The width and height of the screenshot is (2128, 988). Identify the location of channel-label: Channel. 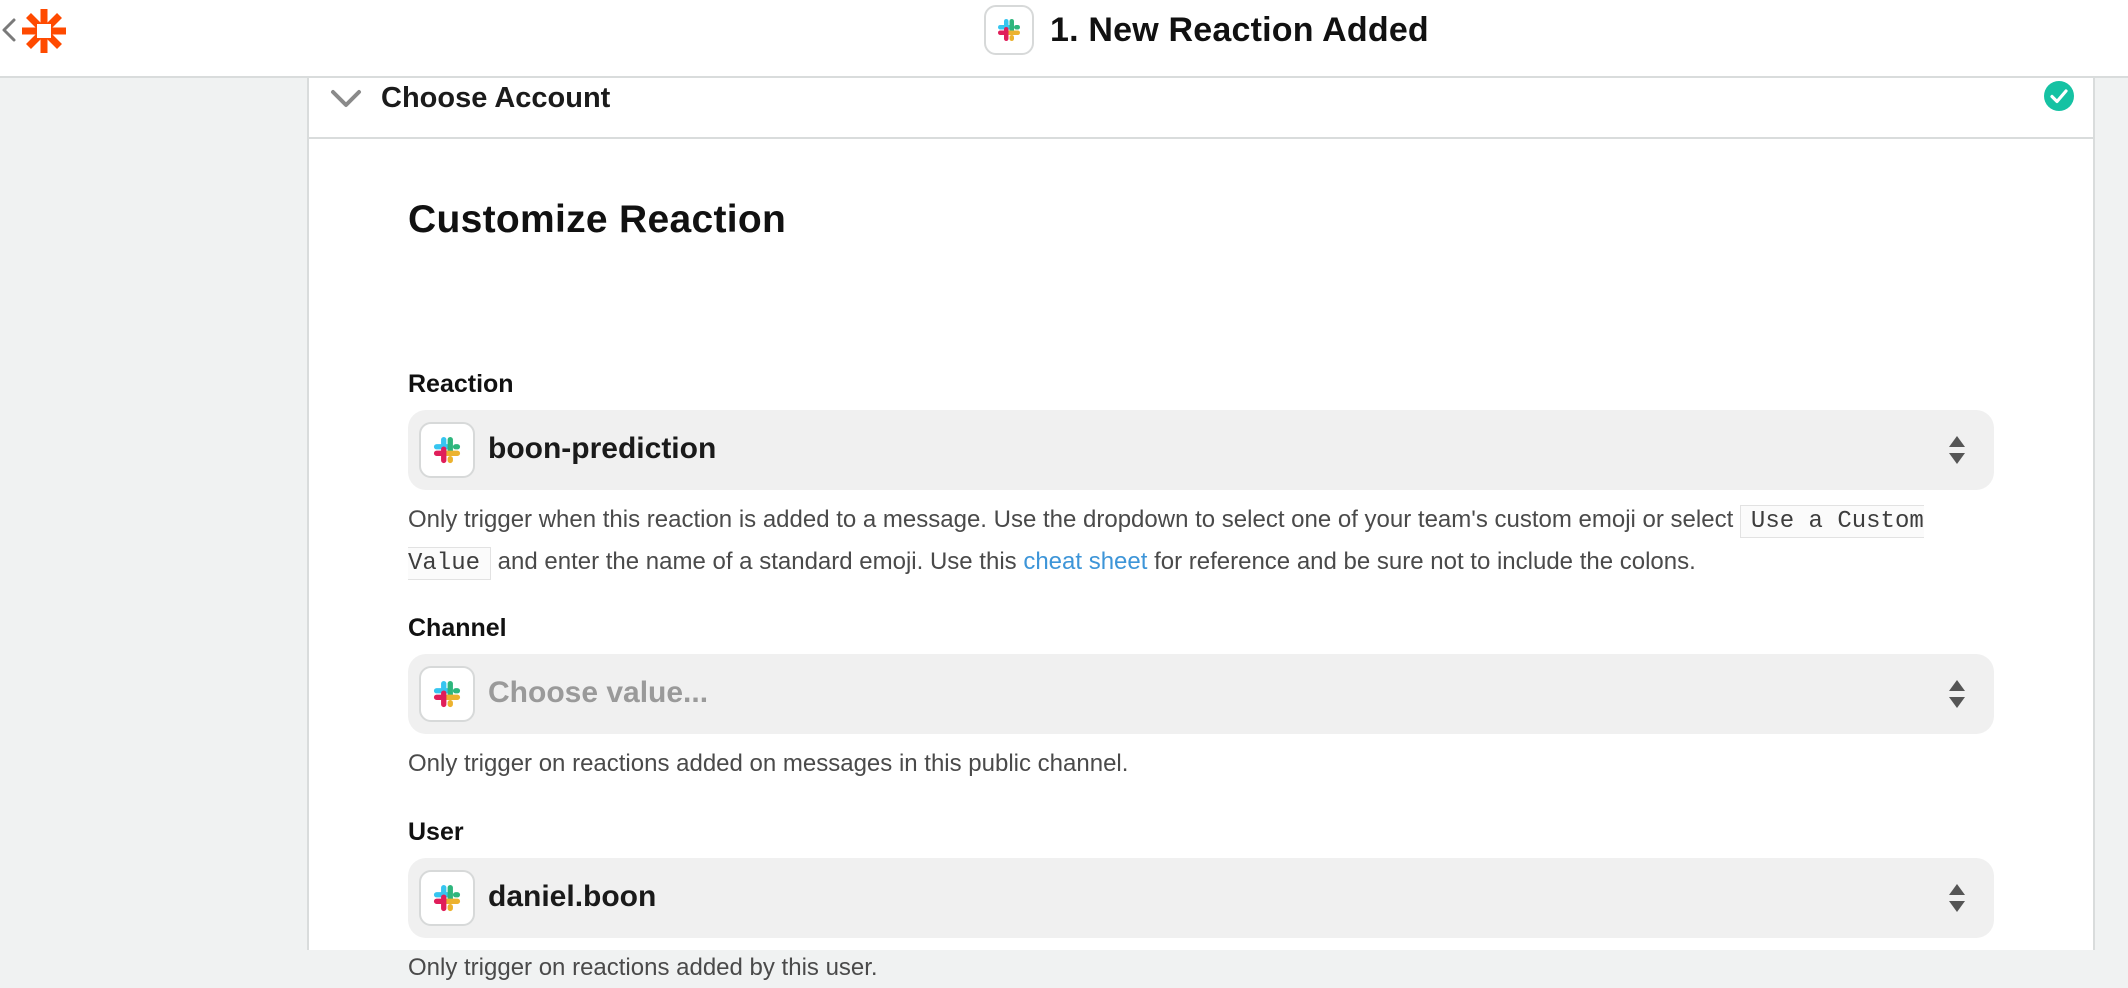
(457, 628).